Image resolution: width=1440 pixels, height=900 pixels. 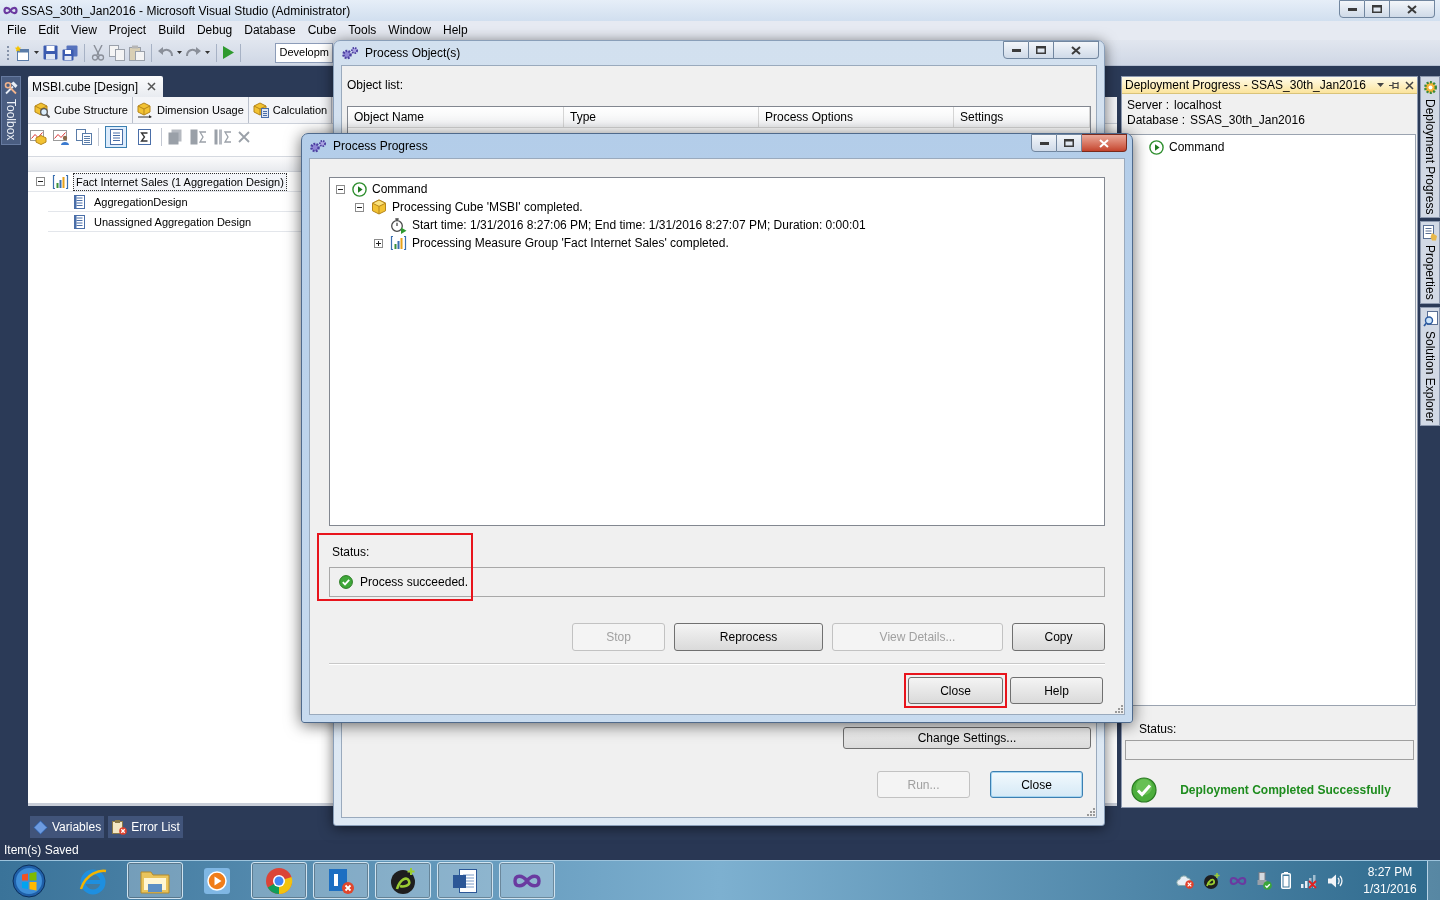 I want to click on cube-calculator-icon, so click(x=260, y=110).